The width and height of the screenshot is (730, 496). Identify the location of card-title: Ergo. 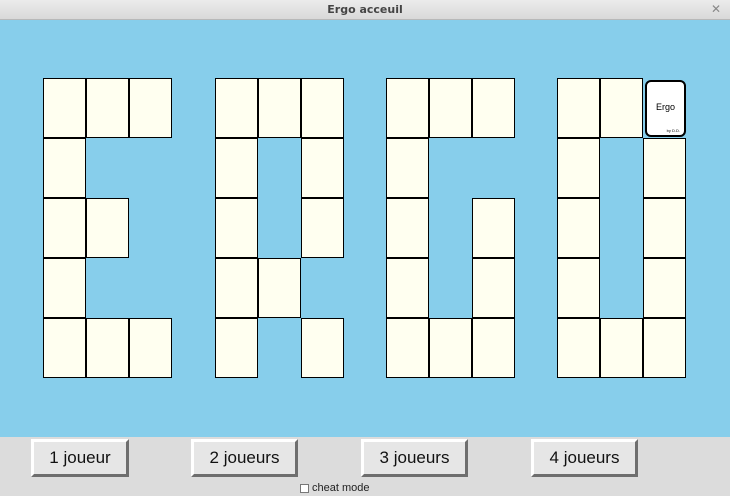
(665, 107).